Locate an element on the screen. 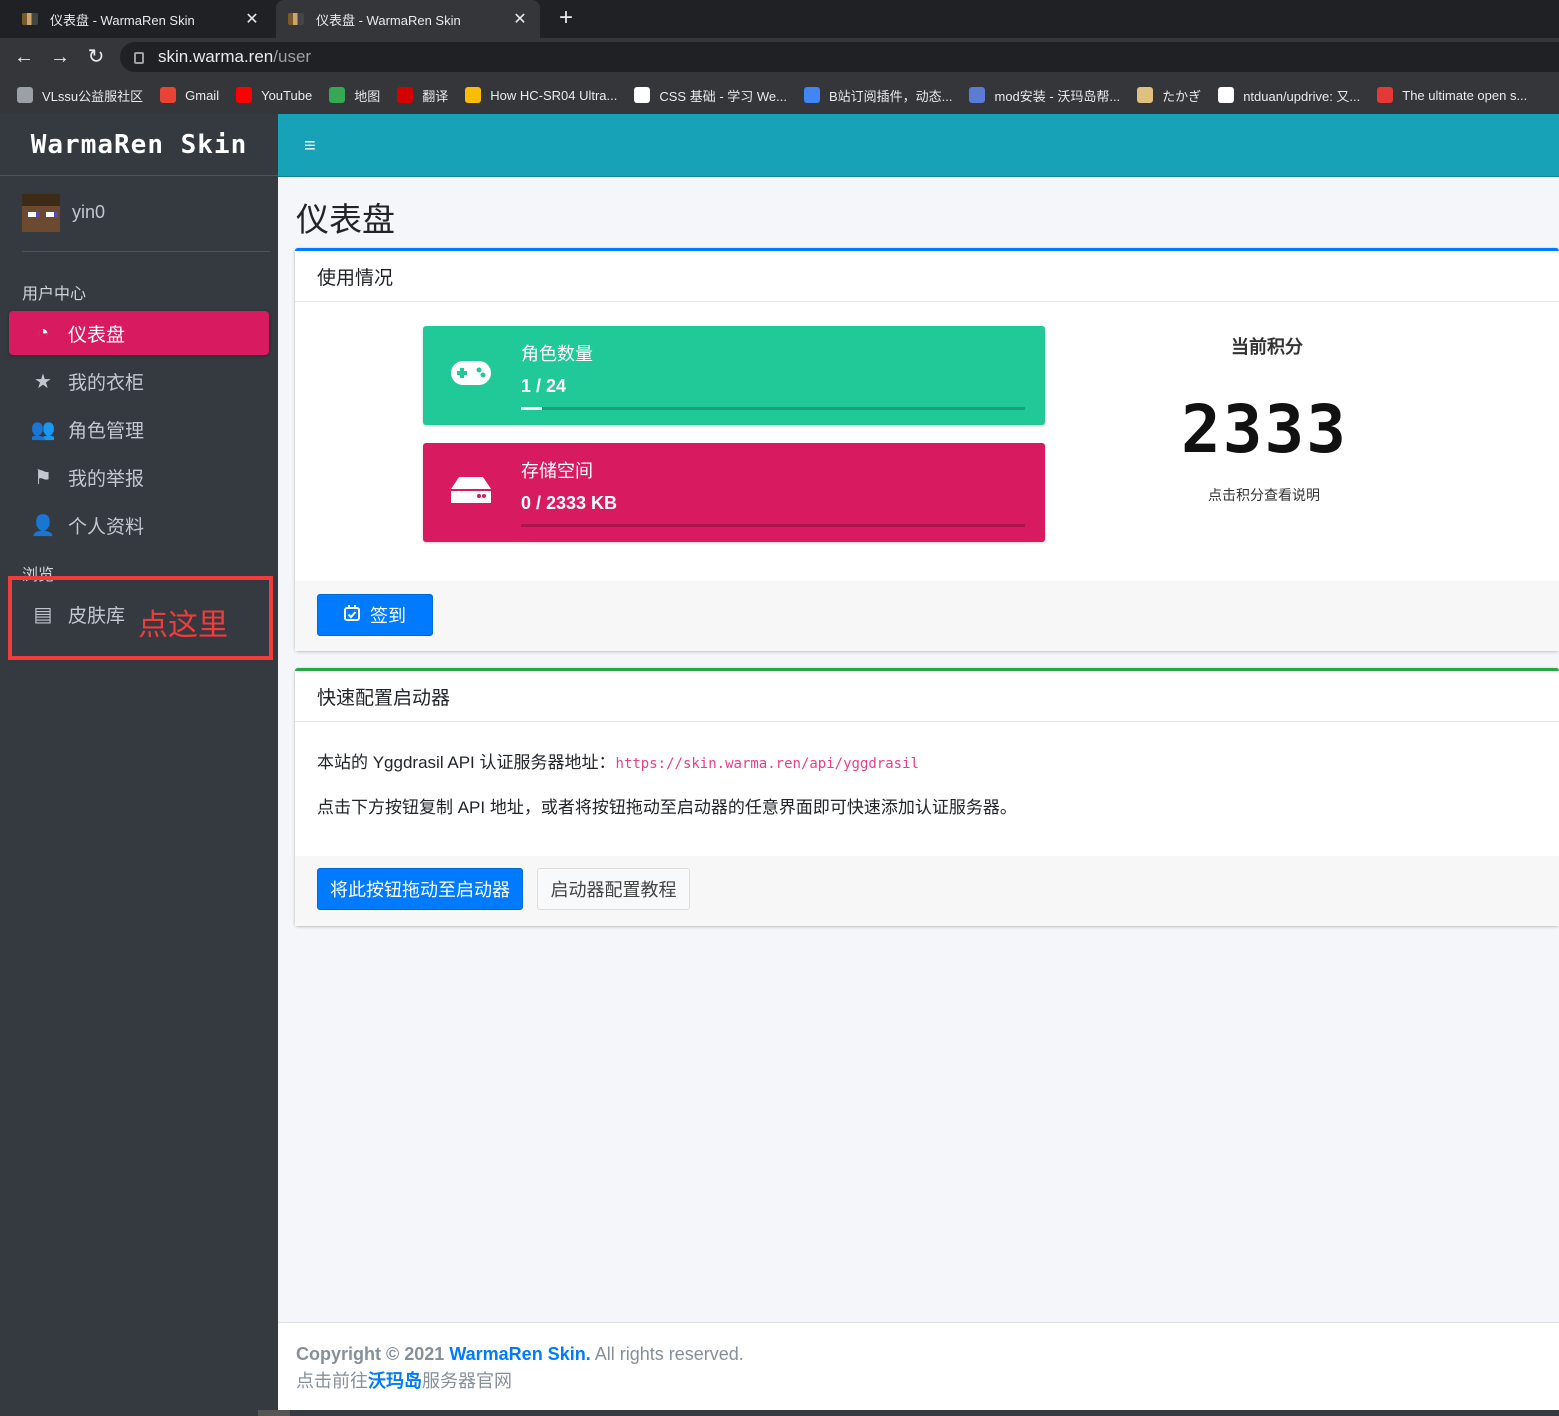 The height and width of the screenshot is (1416, 1559). top-navbar: ≡ is located at coordinates (918, 145).